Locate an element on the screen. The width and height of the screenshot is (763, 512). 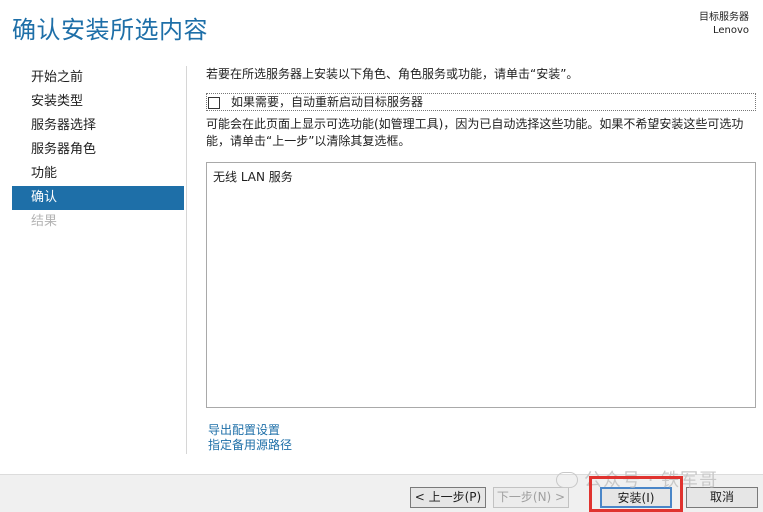
restart-checkbox is located at coordinates (214, 103).